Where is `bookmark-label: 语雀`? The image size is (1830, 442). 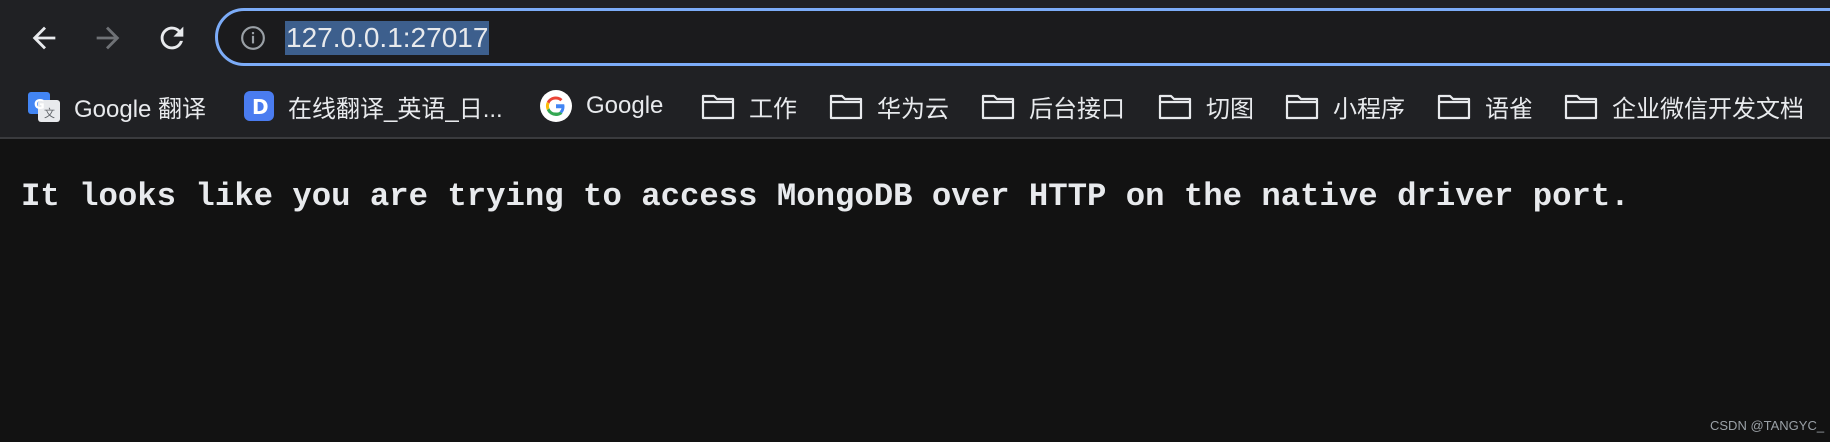 bookmark-label: 语雀 is located at coordinates (1509, 109).